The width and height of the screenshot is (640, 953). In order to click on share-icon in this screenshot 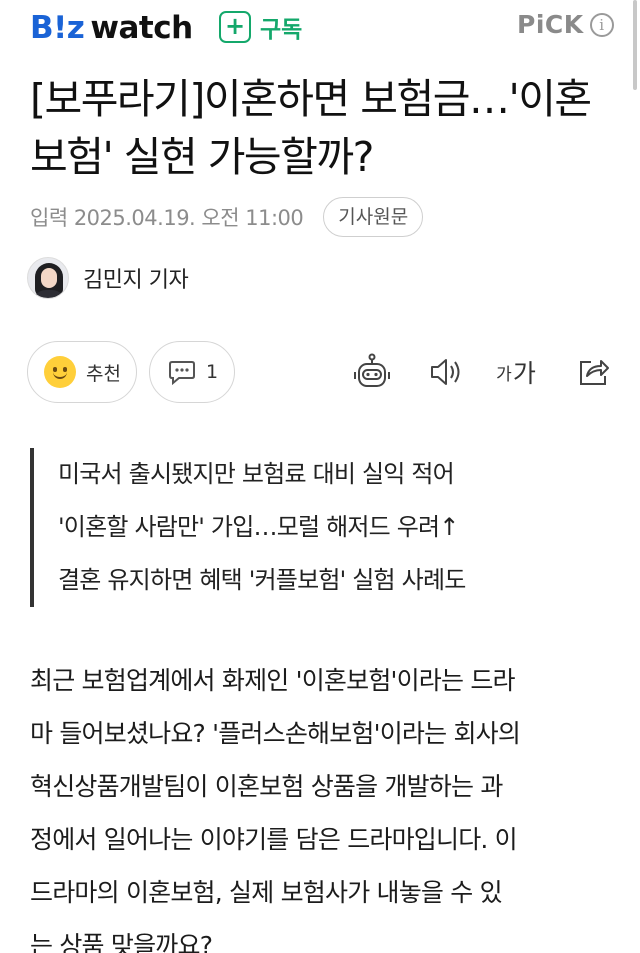, I will do `click(594, 372)`.